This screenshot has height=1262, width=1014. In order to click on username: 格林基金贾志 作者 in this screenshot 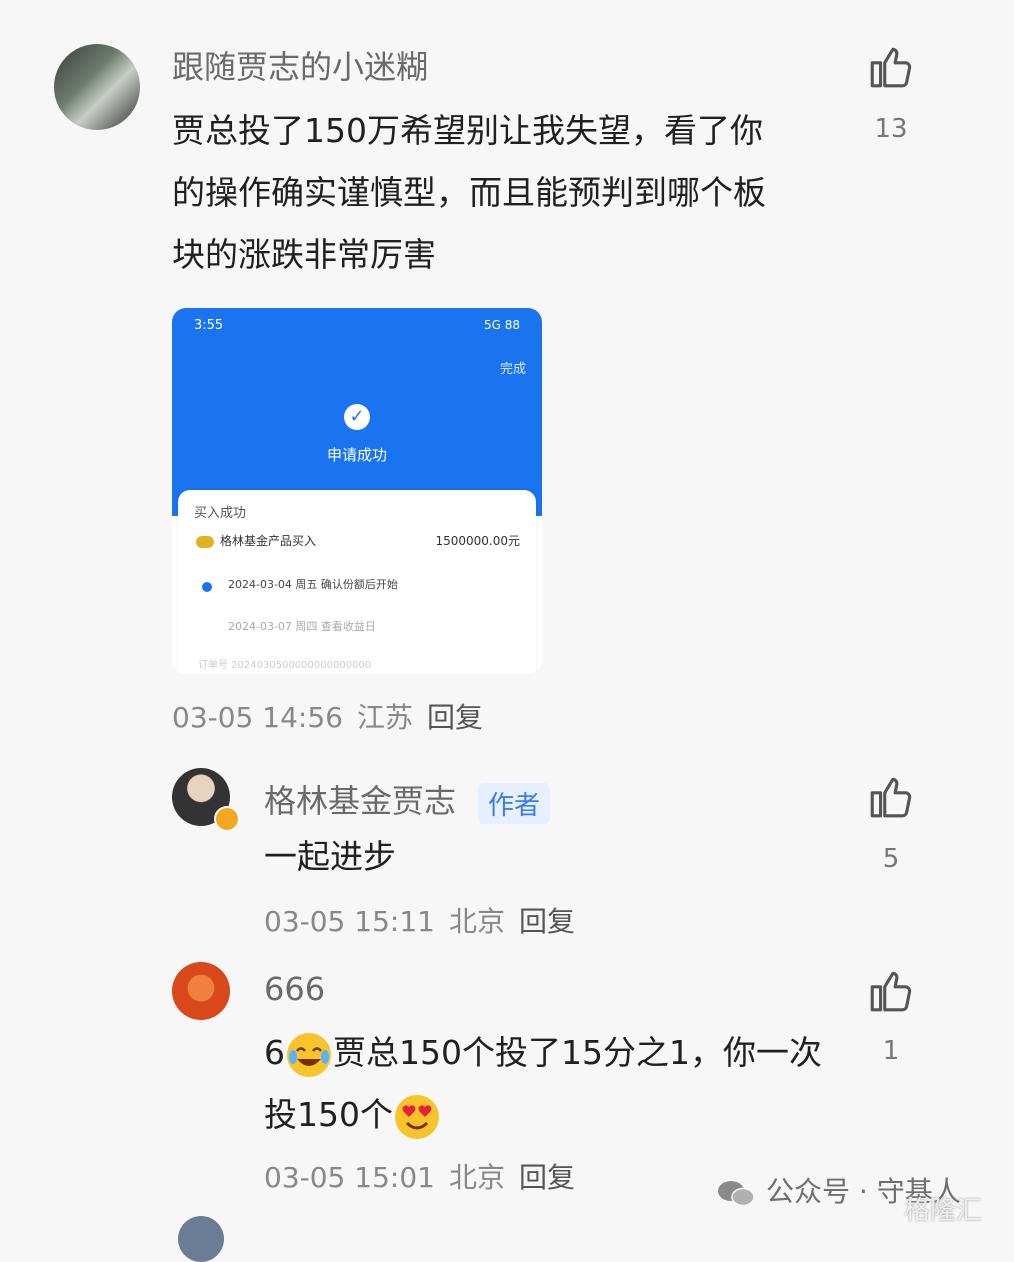, I will do `click(407, 800)`.